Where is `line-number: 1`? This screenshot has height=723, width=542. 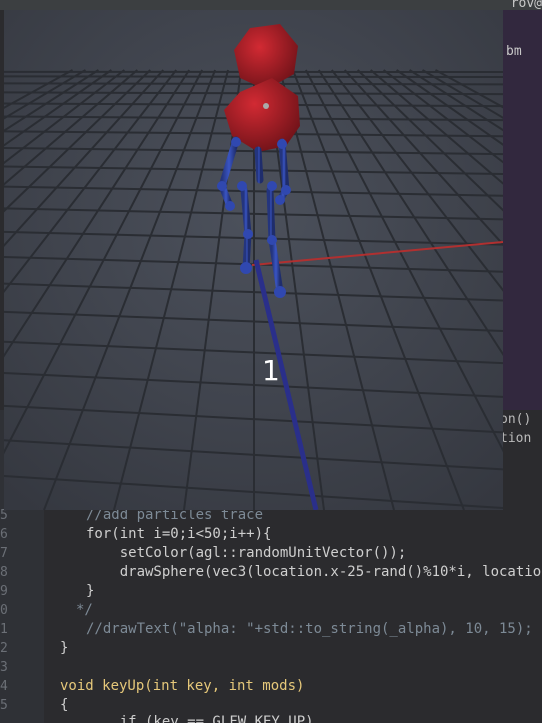
line-number: 1 is located at coordinates (4, 629).